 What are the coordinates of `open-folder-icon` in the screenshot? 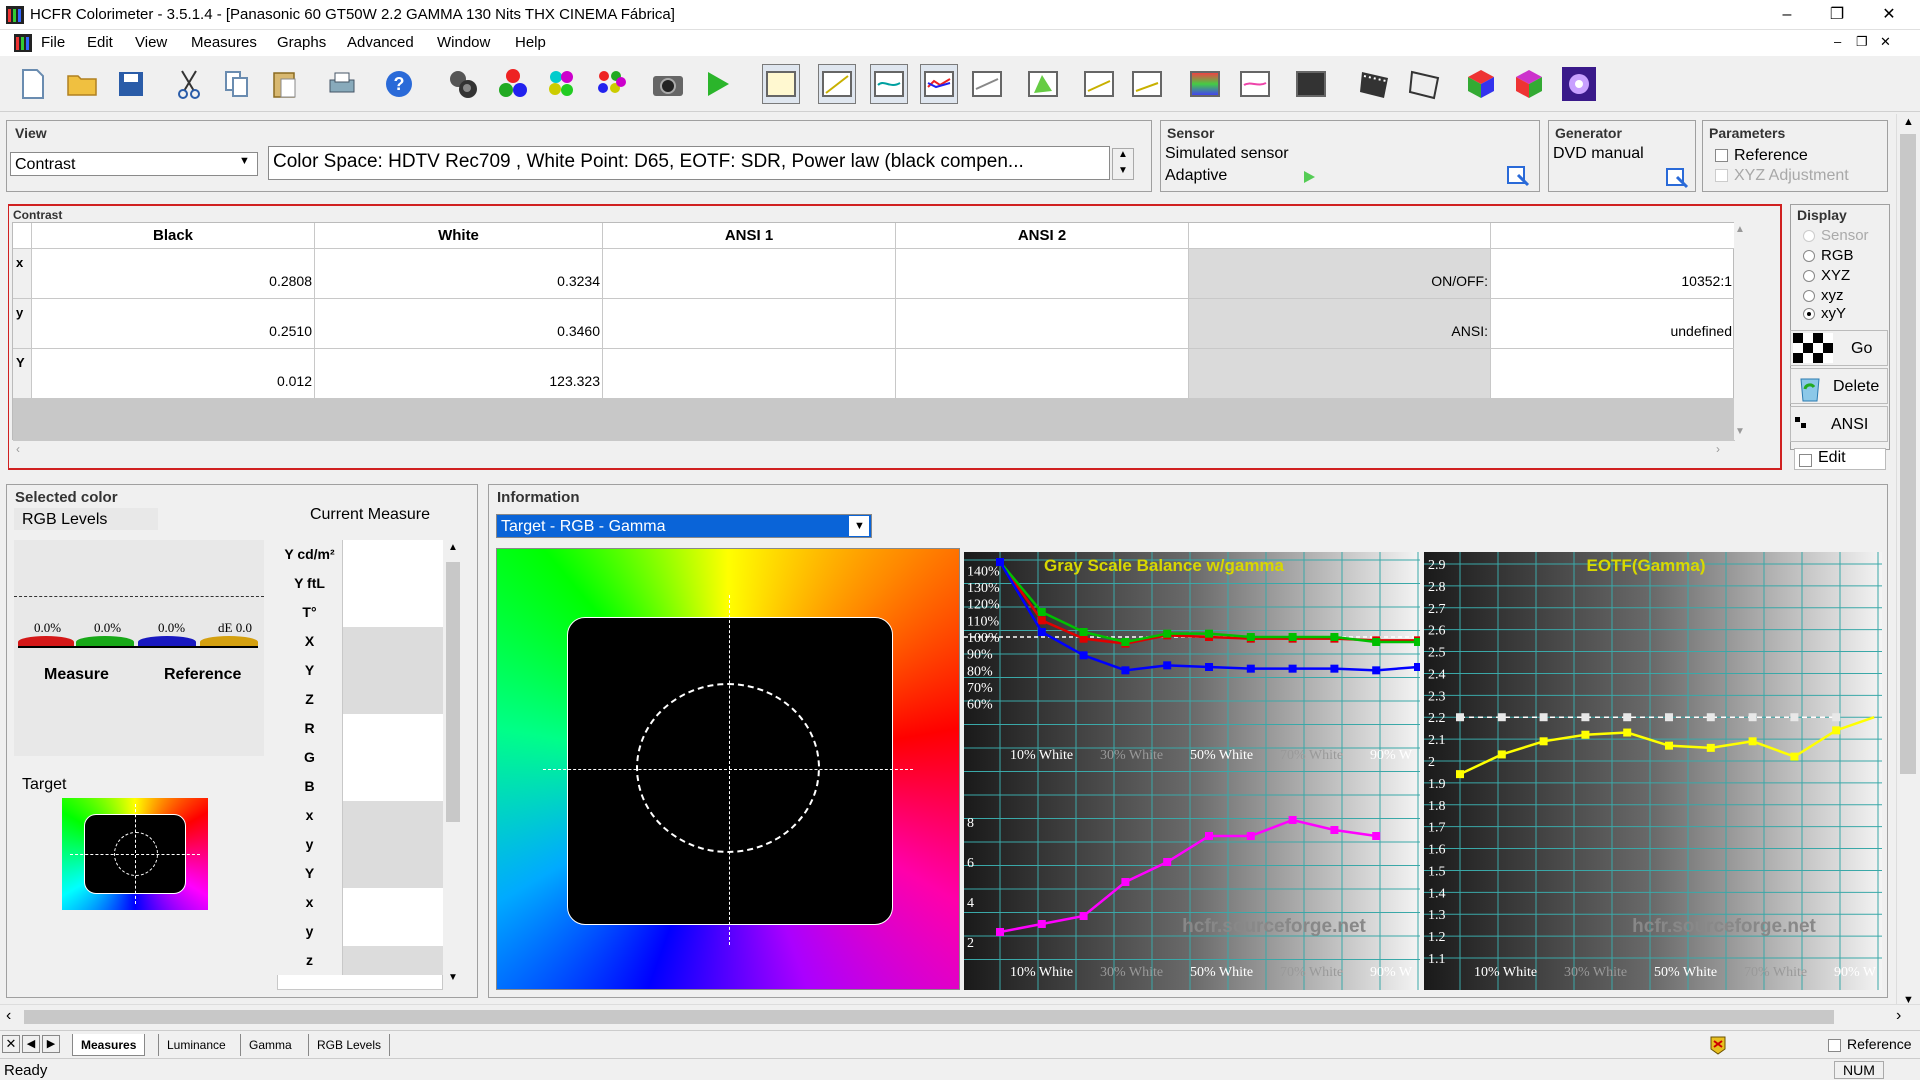 It's located at (82, 84).